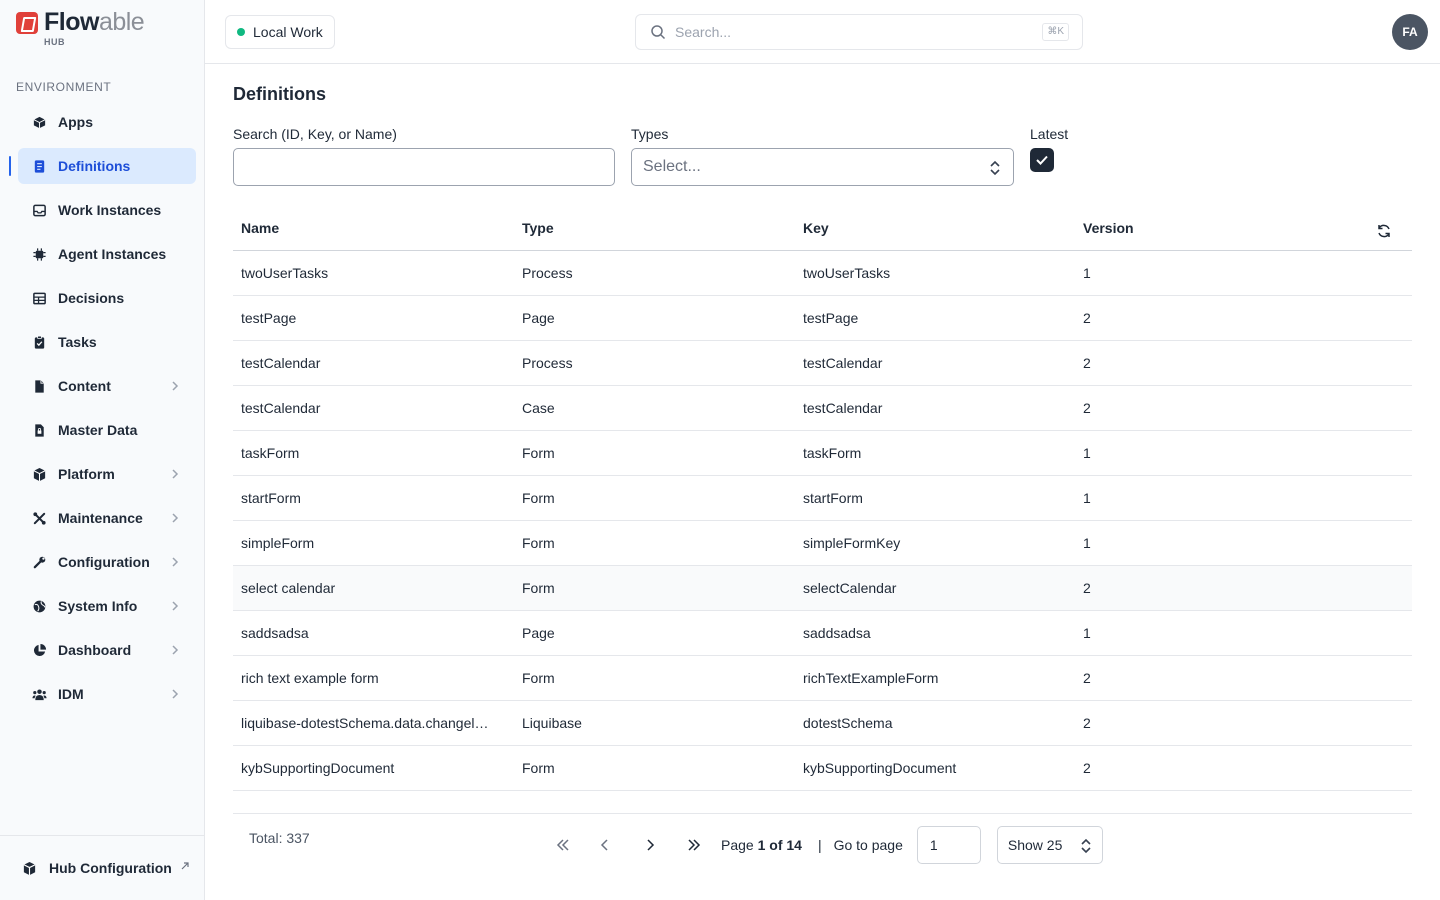 The width and height of the screenshot is (1440, 900). Describe the element at coordinates (39, 254) in the screenshot. I see `chip-icon` at that location.